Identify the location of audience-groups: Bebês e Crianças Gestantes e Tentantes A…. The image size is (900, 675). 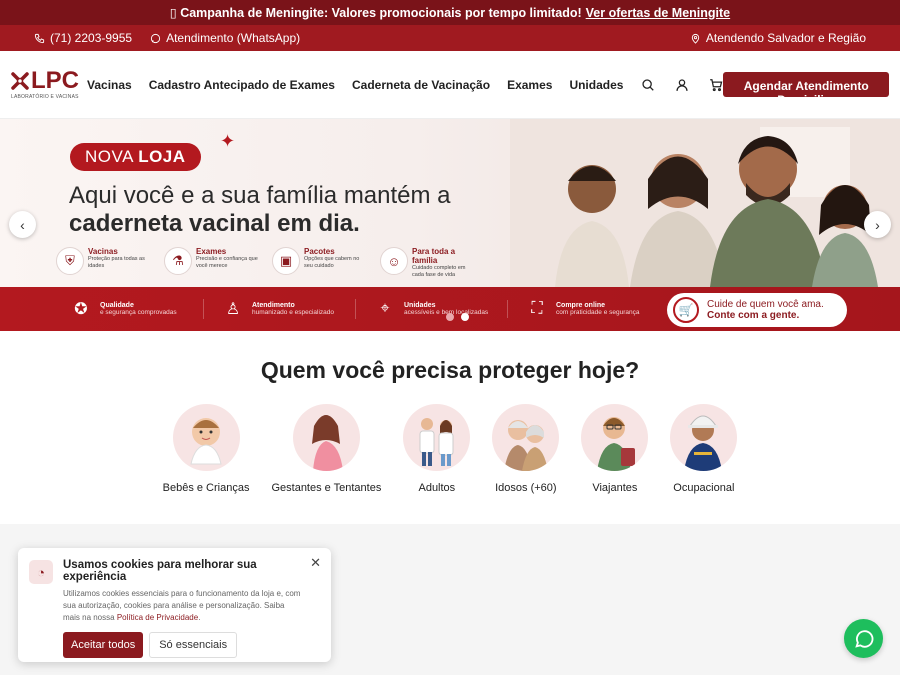
(450, 449).